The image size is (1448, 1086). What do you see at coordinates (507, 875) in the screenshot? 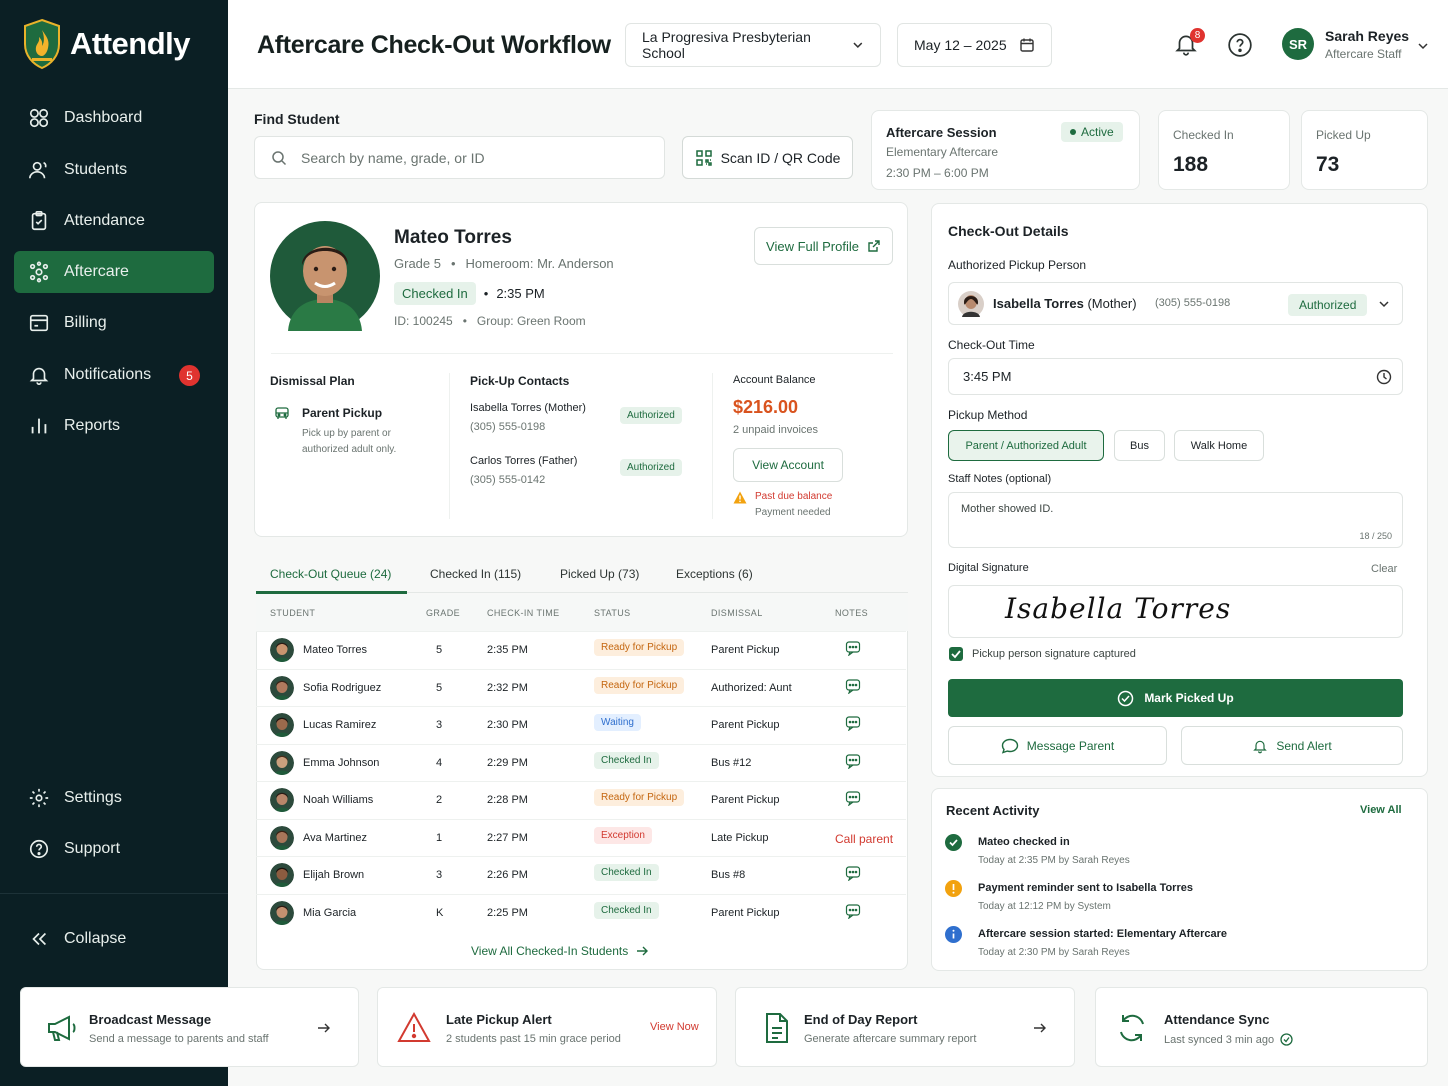
I see `checkin-time: 2:26 PM` at bounding box center [507, 875].